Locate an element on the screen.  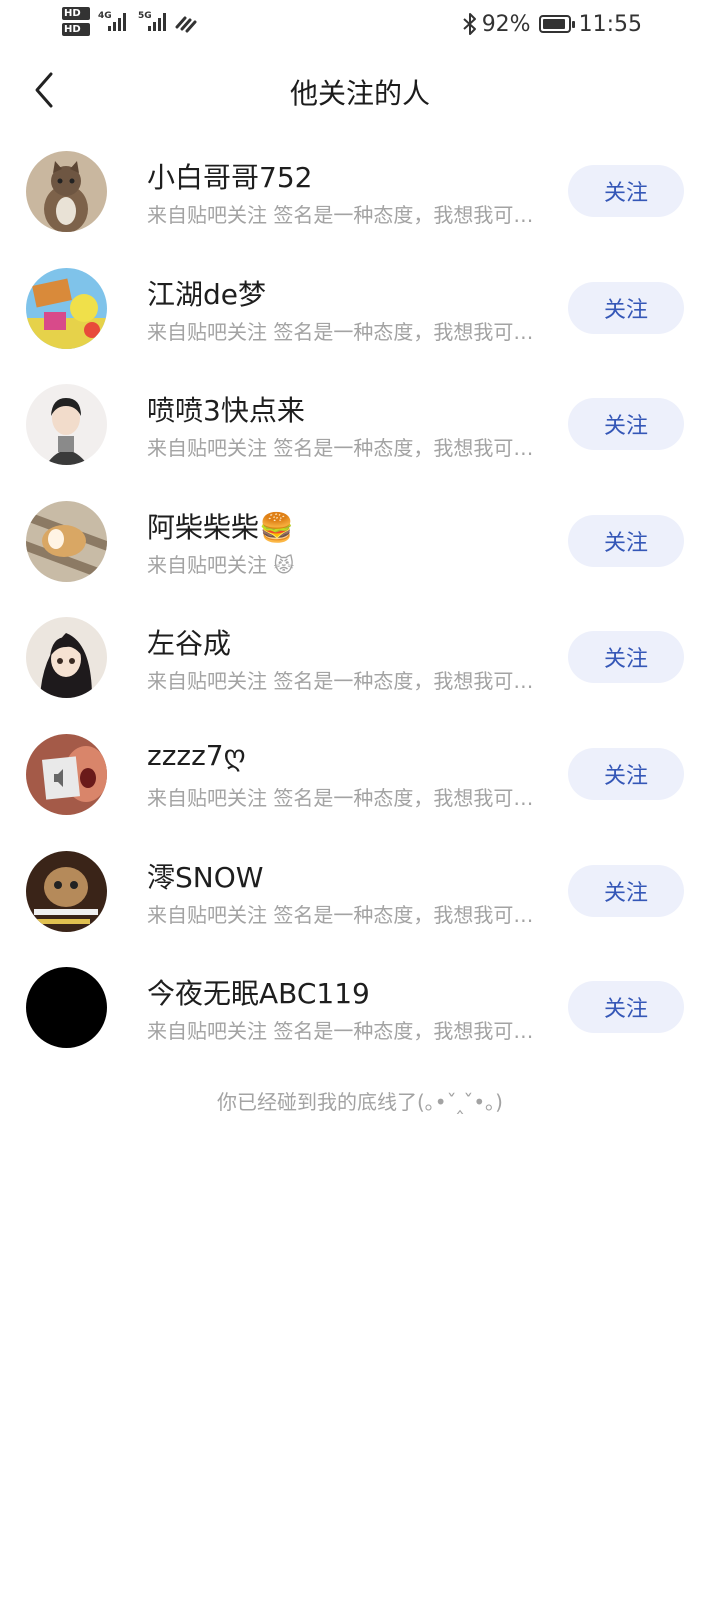
status-bar: HD HD 4G 5G 92% 11:55 is located at coordinates (360, 24).